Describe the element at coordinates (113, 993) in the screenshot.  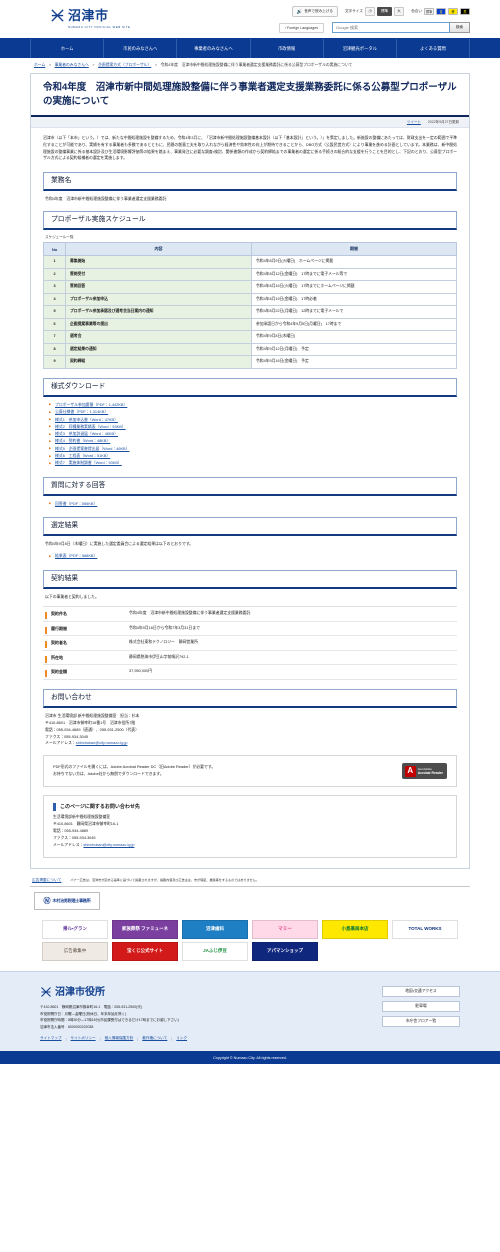
I see `footer-logo: 沼津市役所` at that location.